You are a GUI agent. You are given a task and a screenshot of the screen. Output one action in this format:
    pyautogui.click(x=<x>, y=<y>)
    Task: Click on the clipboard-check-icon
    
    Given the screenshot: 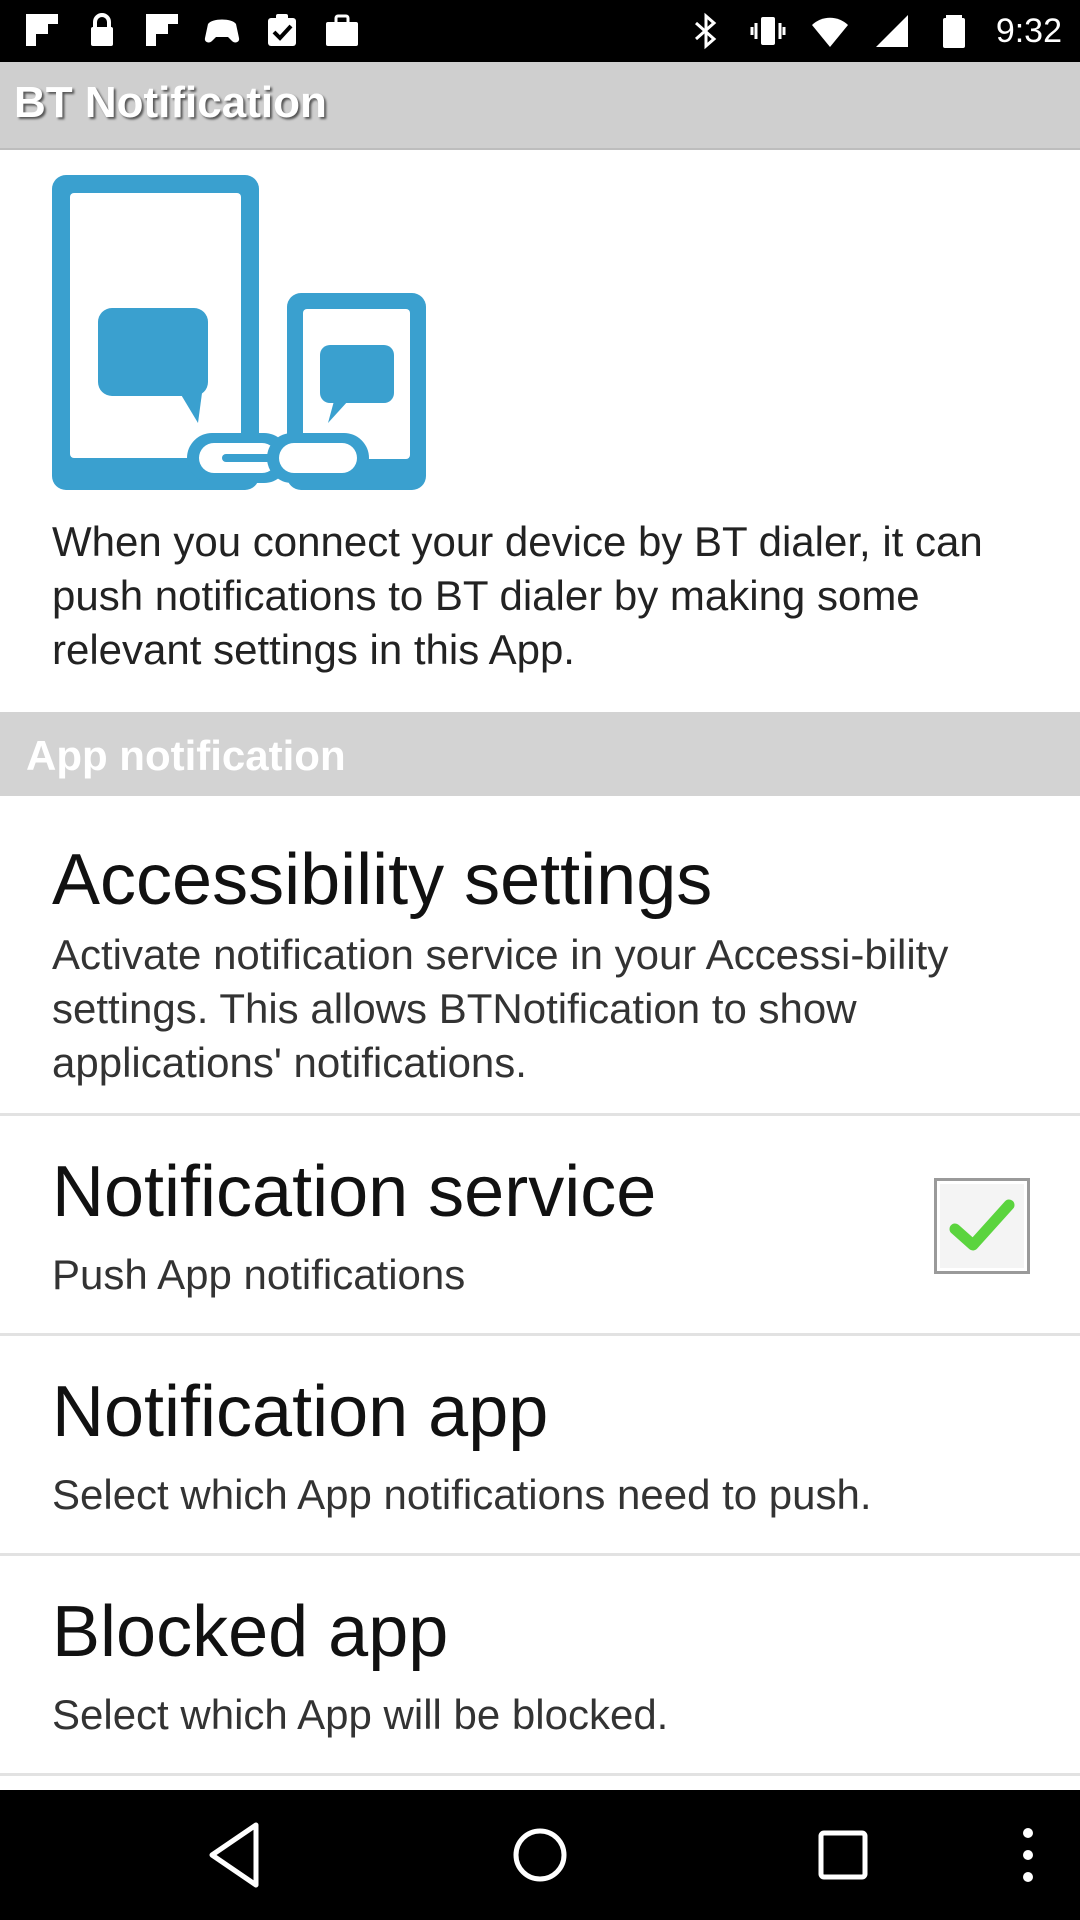 What is the action you would take?
    pyautogui.click(x=282, y=30)
    